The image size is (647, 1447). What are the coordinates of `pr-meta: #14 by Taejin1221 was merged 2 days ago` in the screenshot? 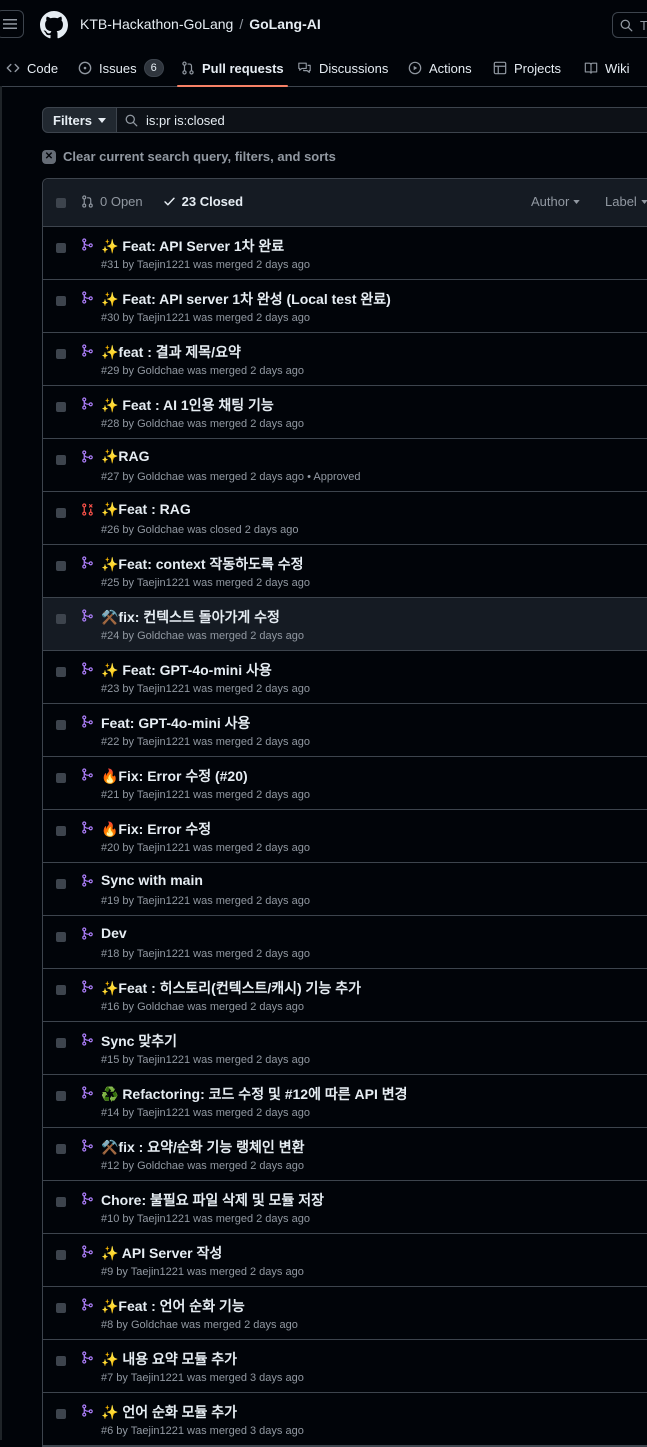 It's located at (205, 1113).